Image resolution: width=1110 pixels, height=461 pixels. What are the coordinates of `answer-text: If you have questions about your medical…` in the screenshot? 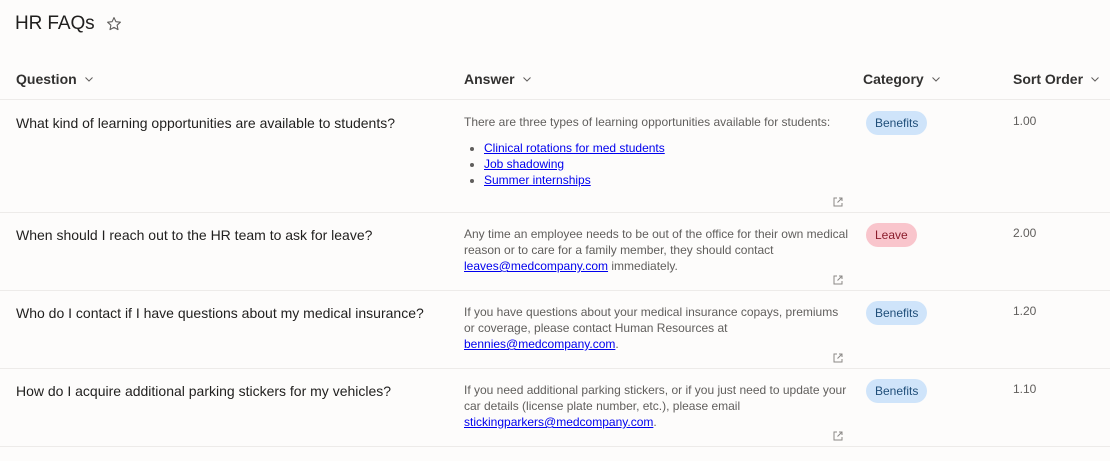 It's located at (651, 320).